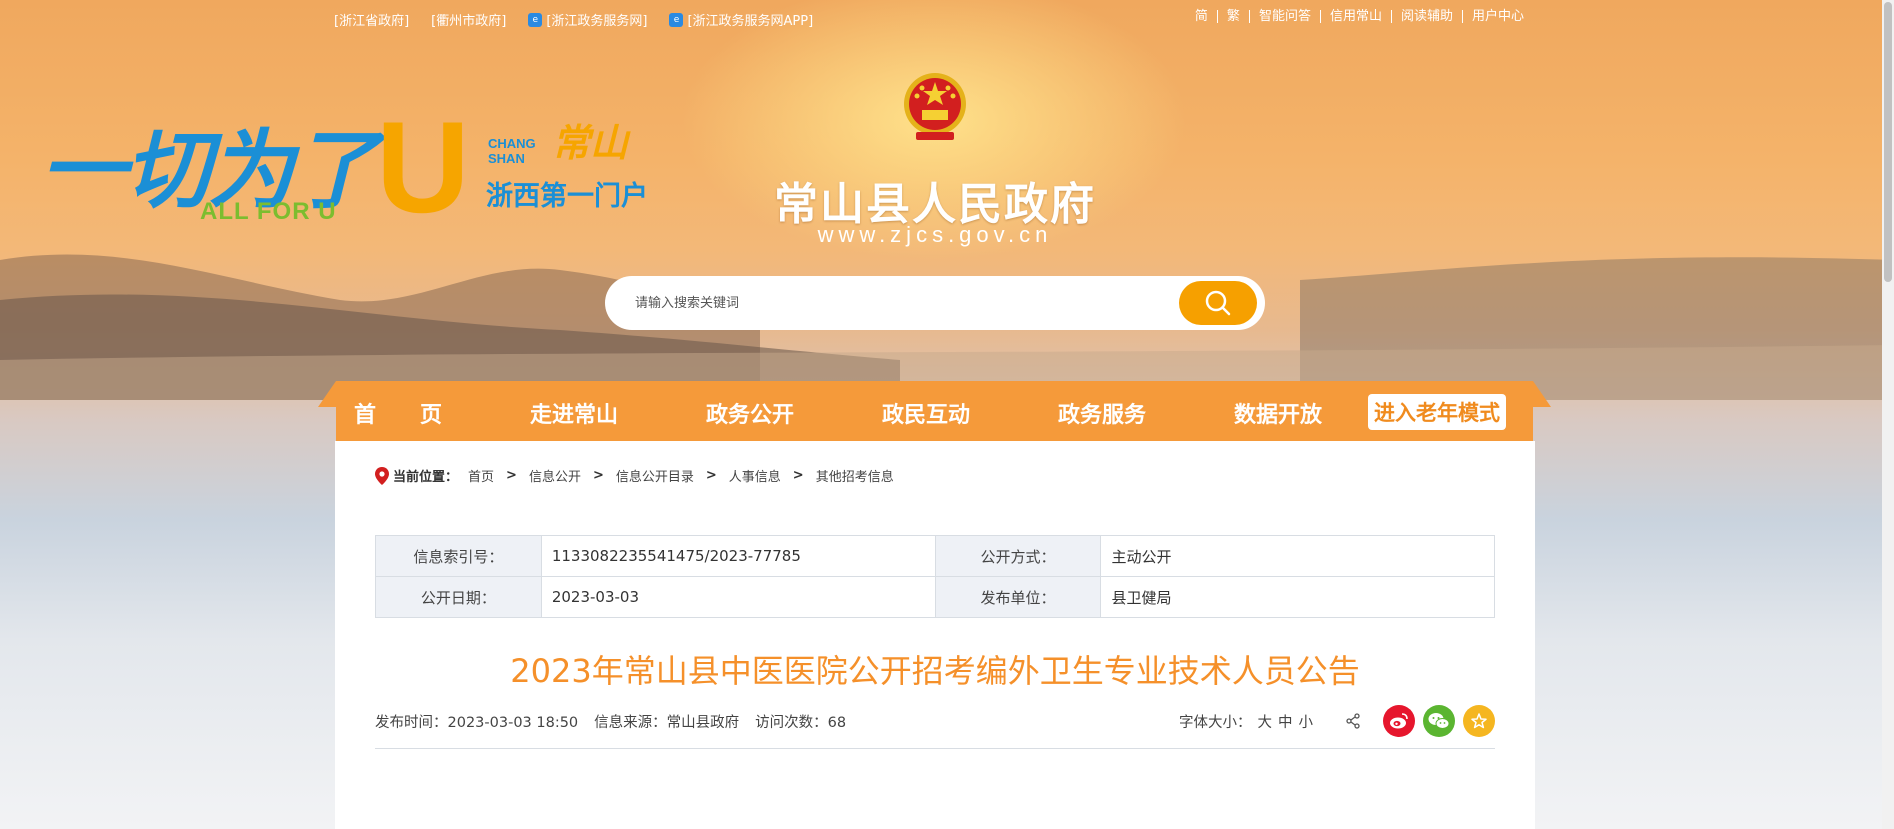 The width and height of the screenshot is (1894, 829). I want to click on credit-link: 信用常山, so click(1356, 16).